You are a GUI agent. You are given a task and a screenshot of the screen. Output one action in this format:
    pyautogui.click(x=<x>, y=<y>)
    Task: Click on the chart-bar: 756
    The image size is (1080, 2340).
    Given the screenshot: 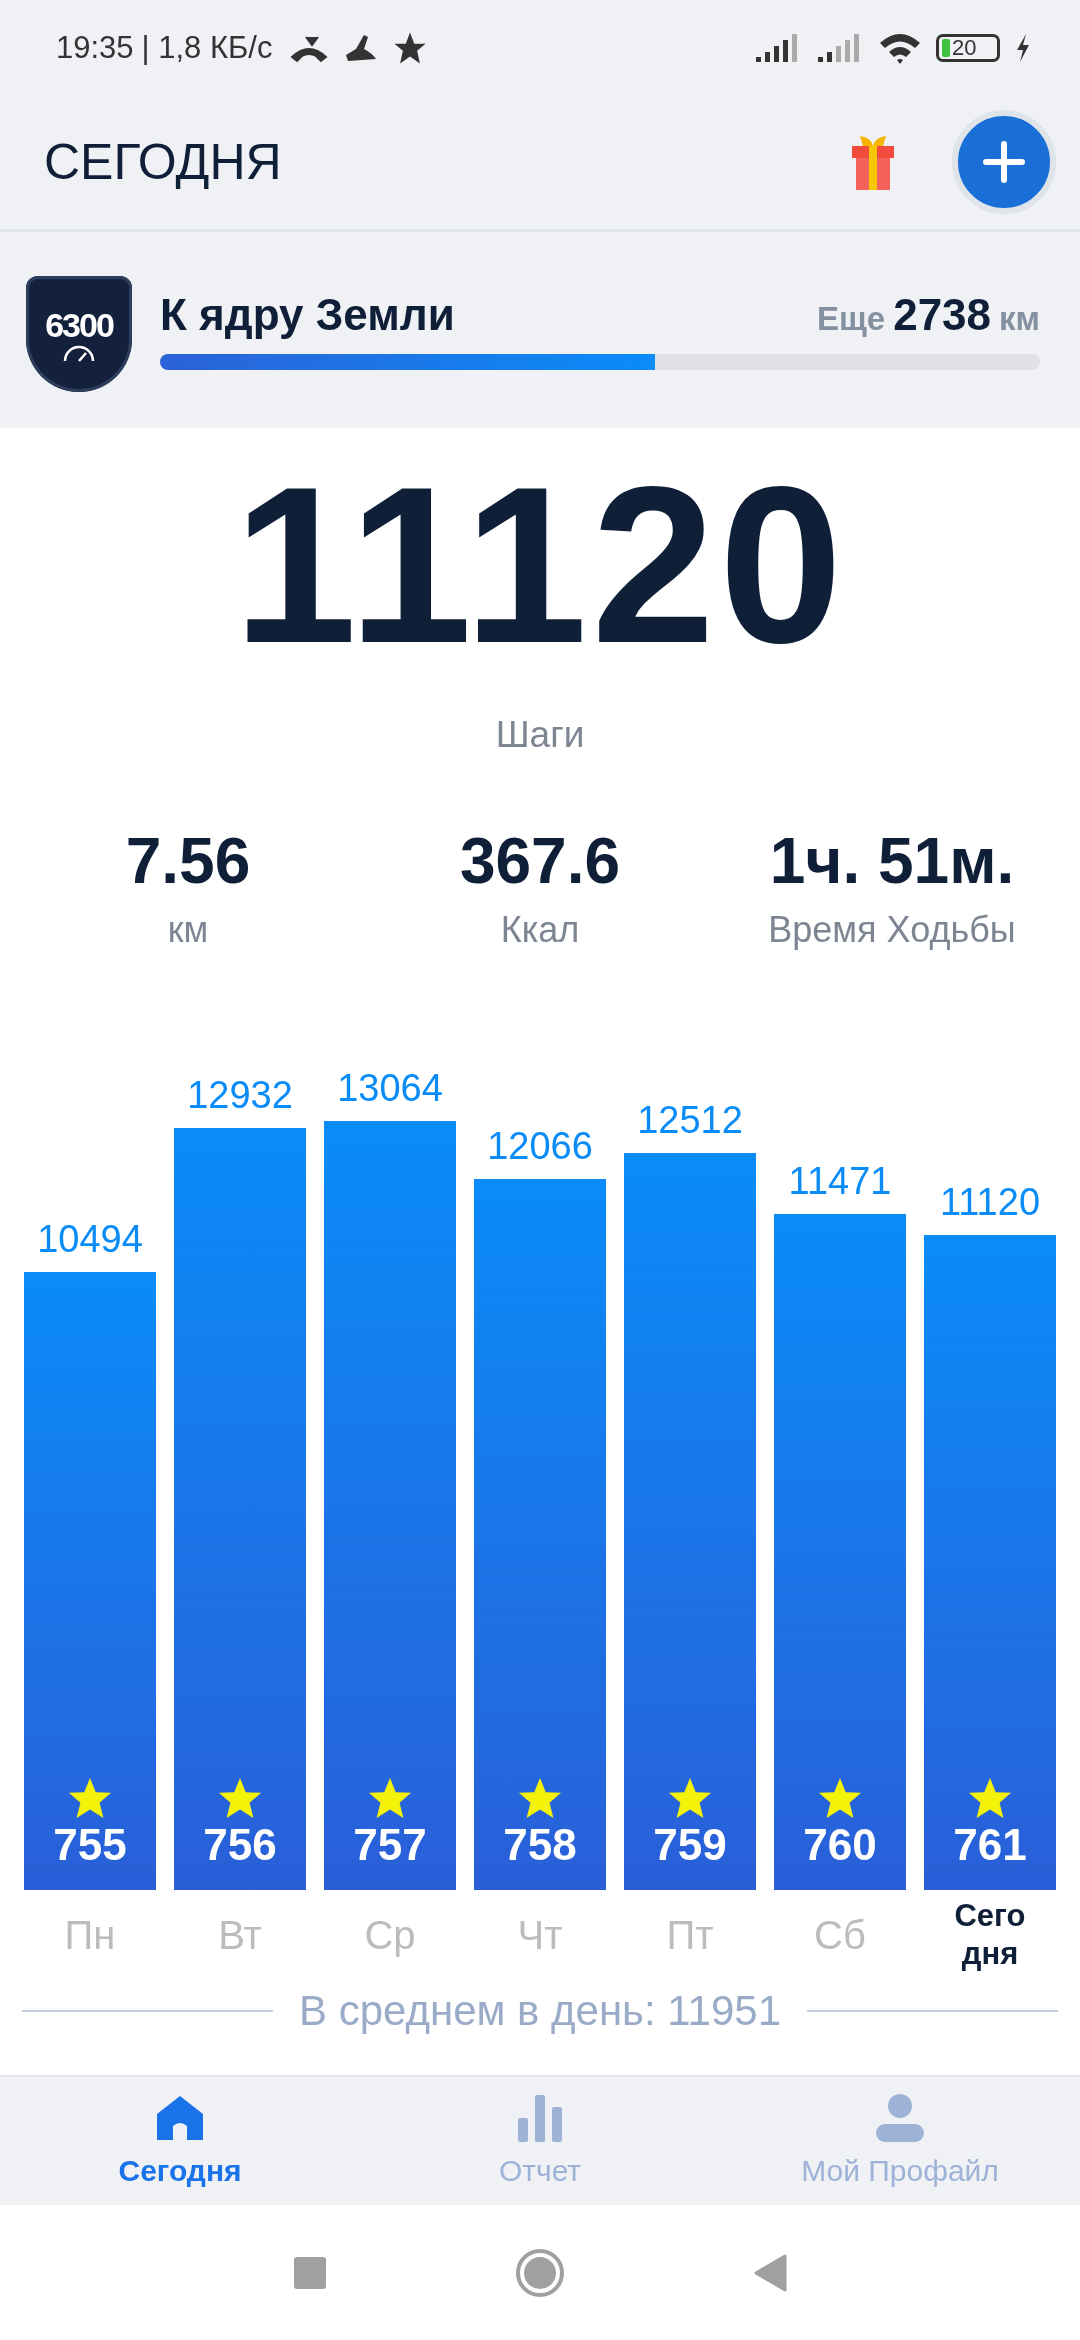 What is the action you would take?
    pyautogui.click(x=240, y=1509)
    